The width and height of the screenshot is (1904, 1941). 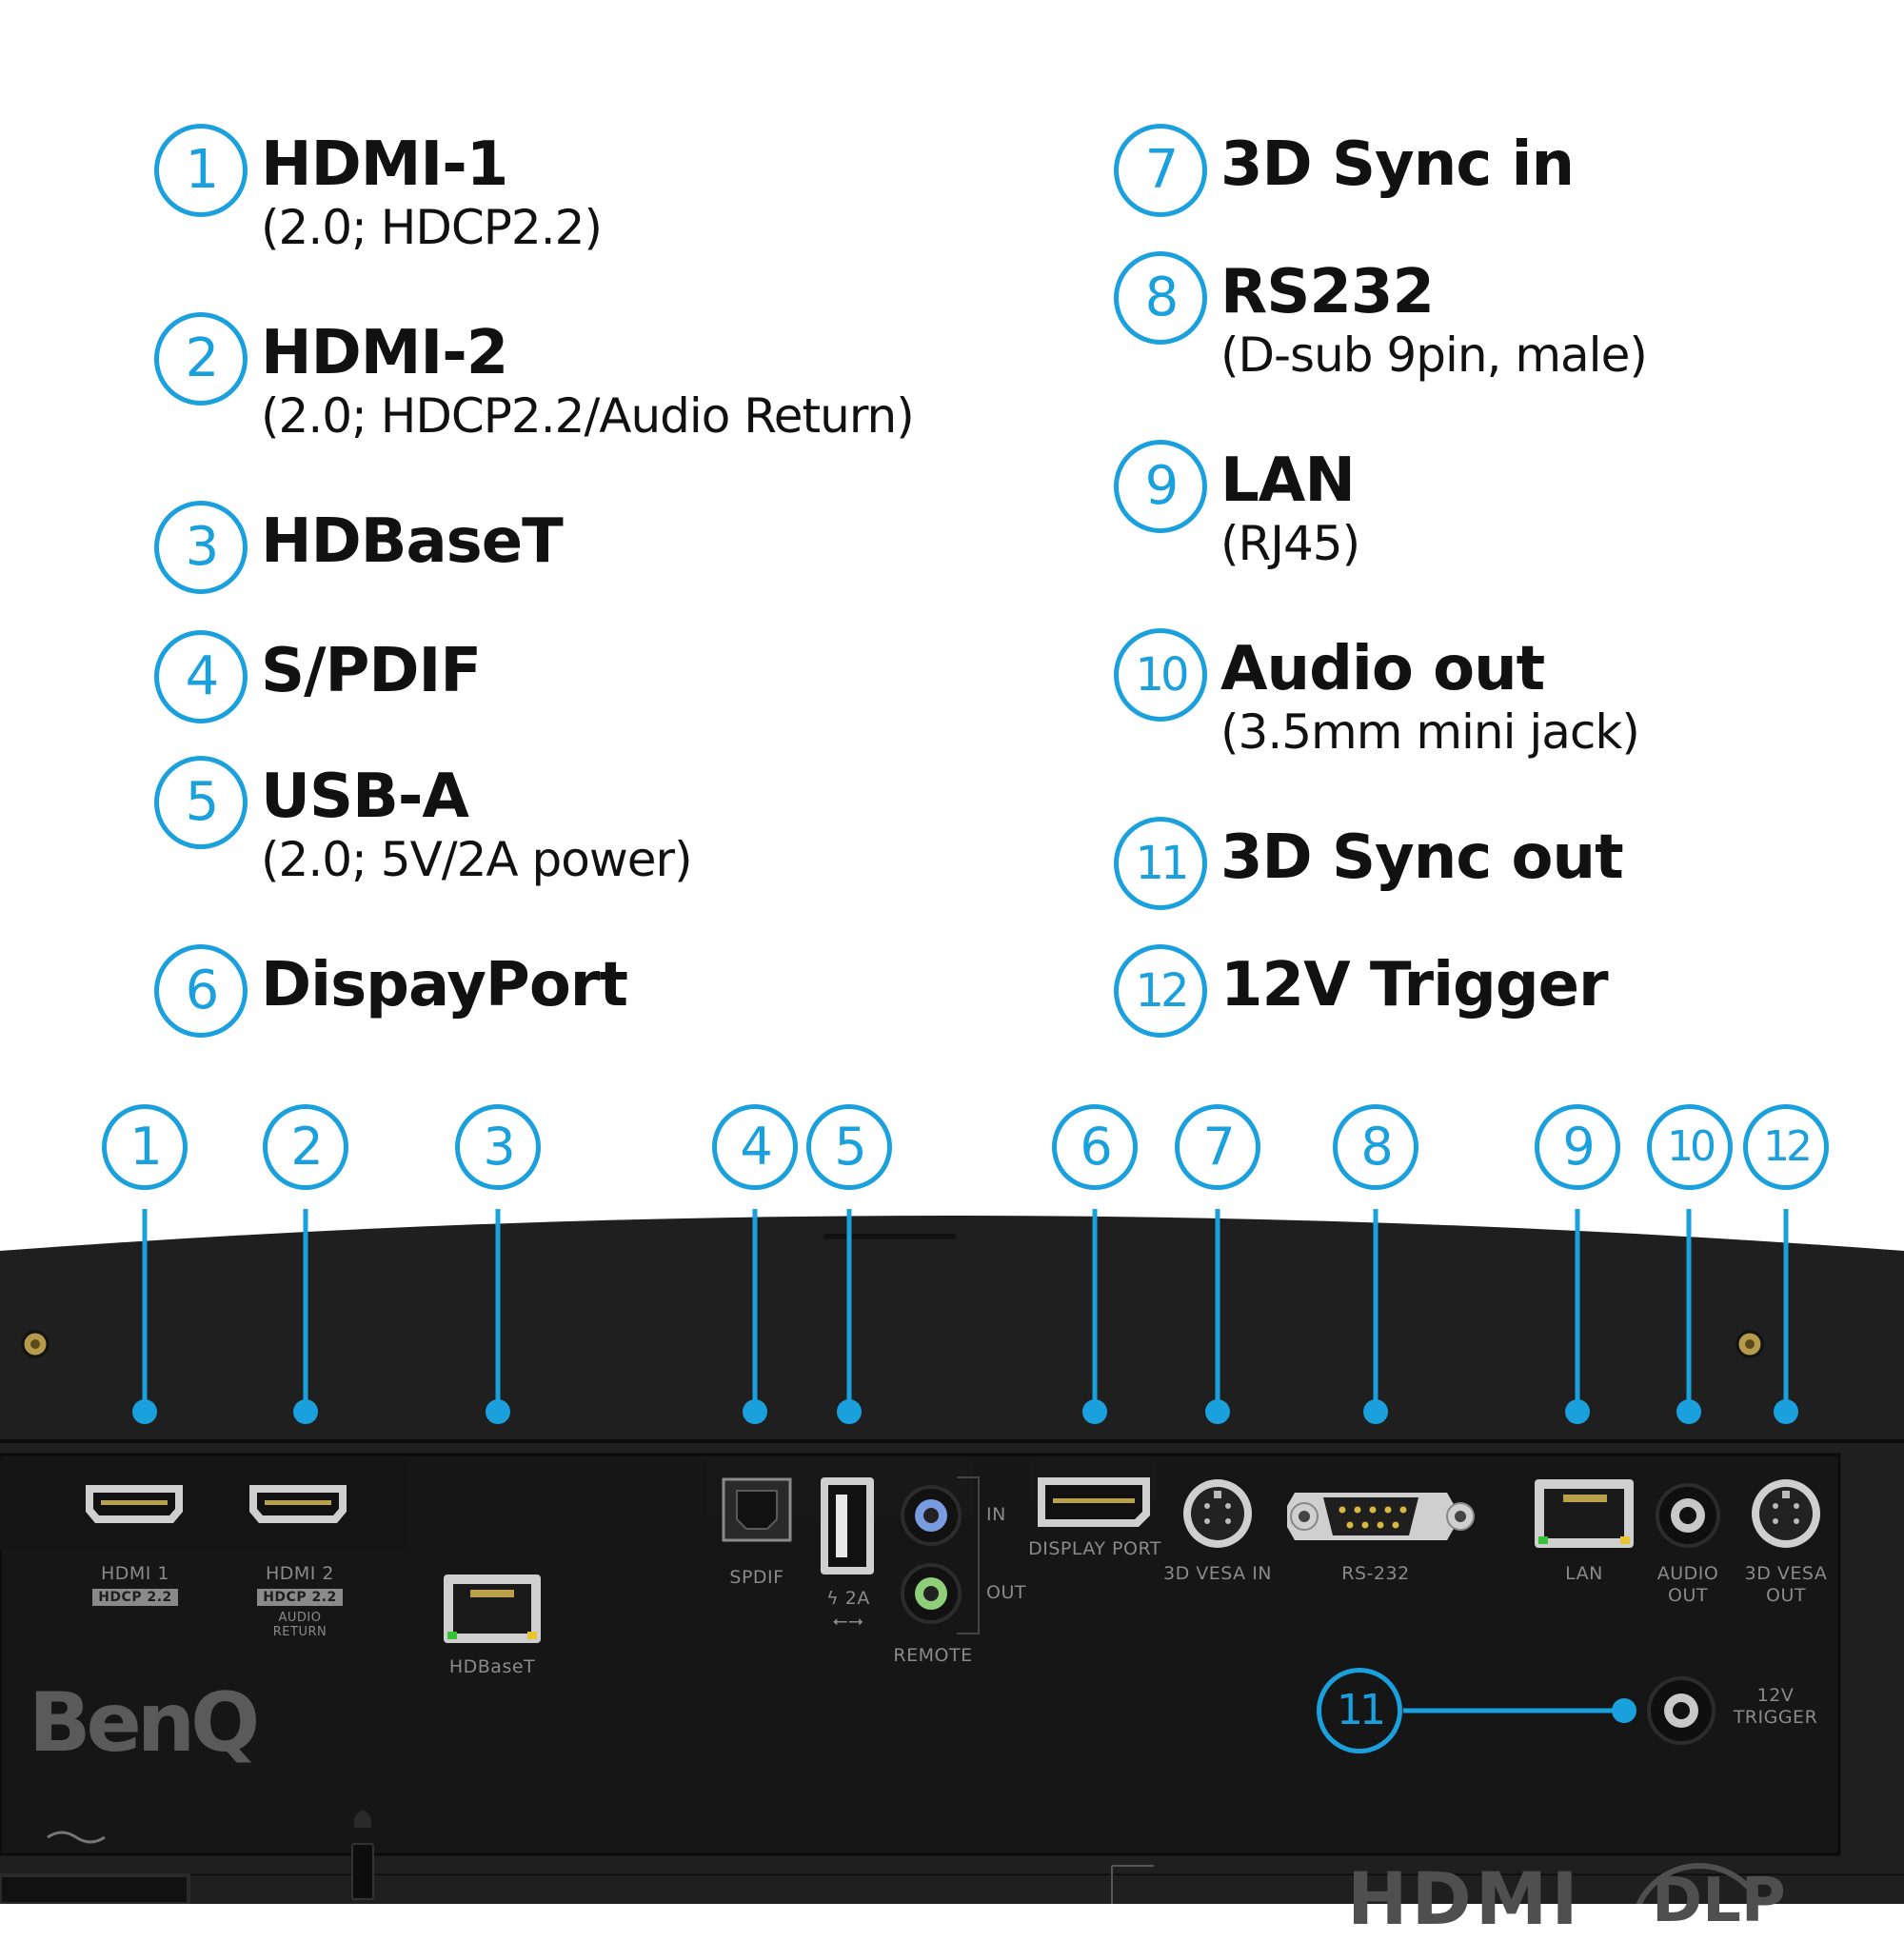 I want to click on usb-icon: ⭠⭢, so click(x=848, y=1620).